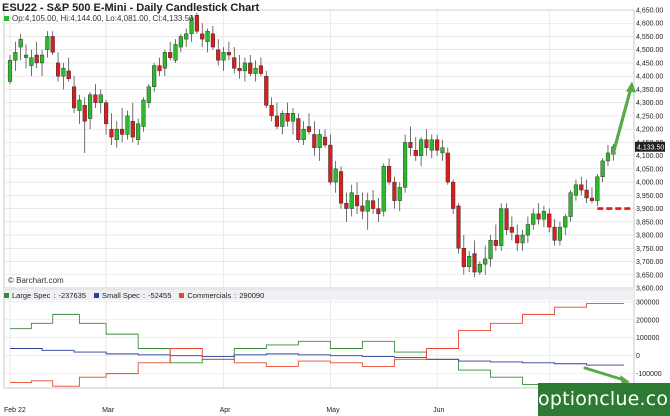 The height and width of the screenshot is (416, 670). Describe the element at coordinates (649, 289) in the screenshot. I see `price-tick-label: 3,600.00` at that location.